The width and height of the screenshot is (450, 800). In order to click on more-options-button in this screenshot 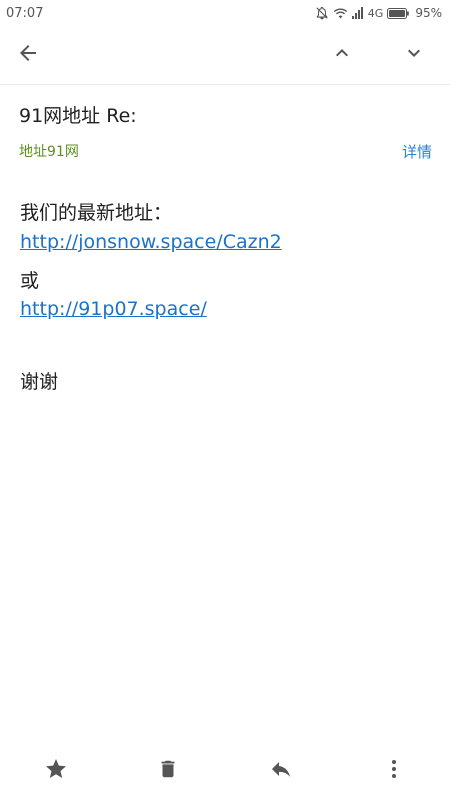, I will do `click(394, 771)`.